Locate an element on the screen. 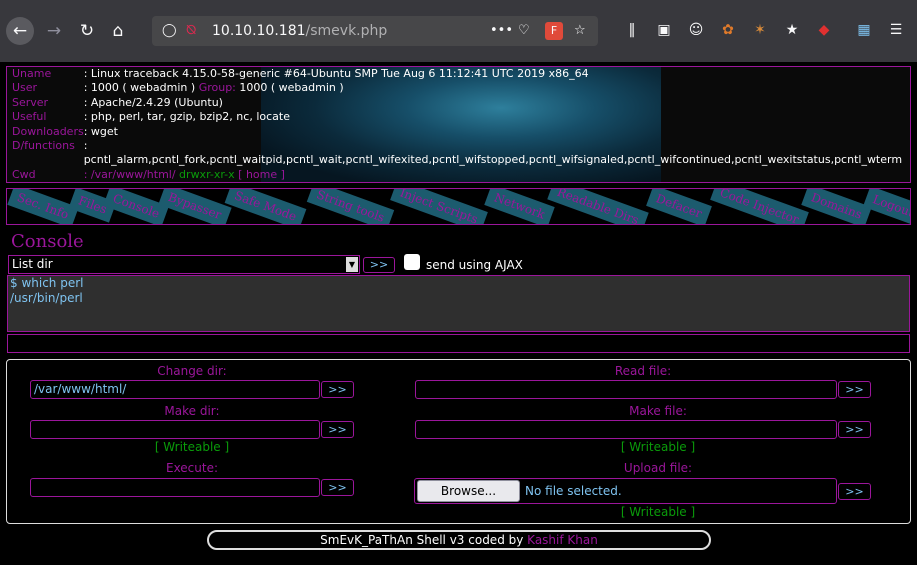  no-file-text: No file selected. is located at coordinates (573, 491).